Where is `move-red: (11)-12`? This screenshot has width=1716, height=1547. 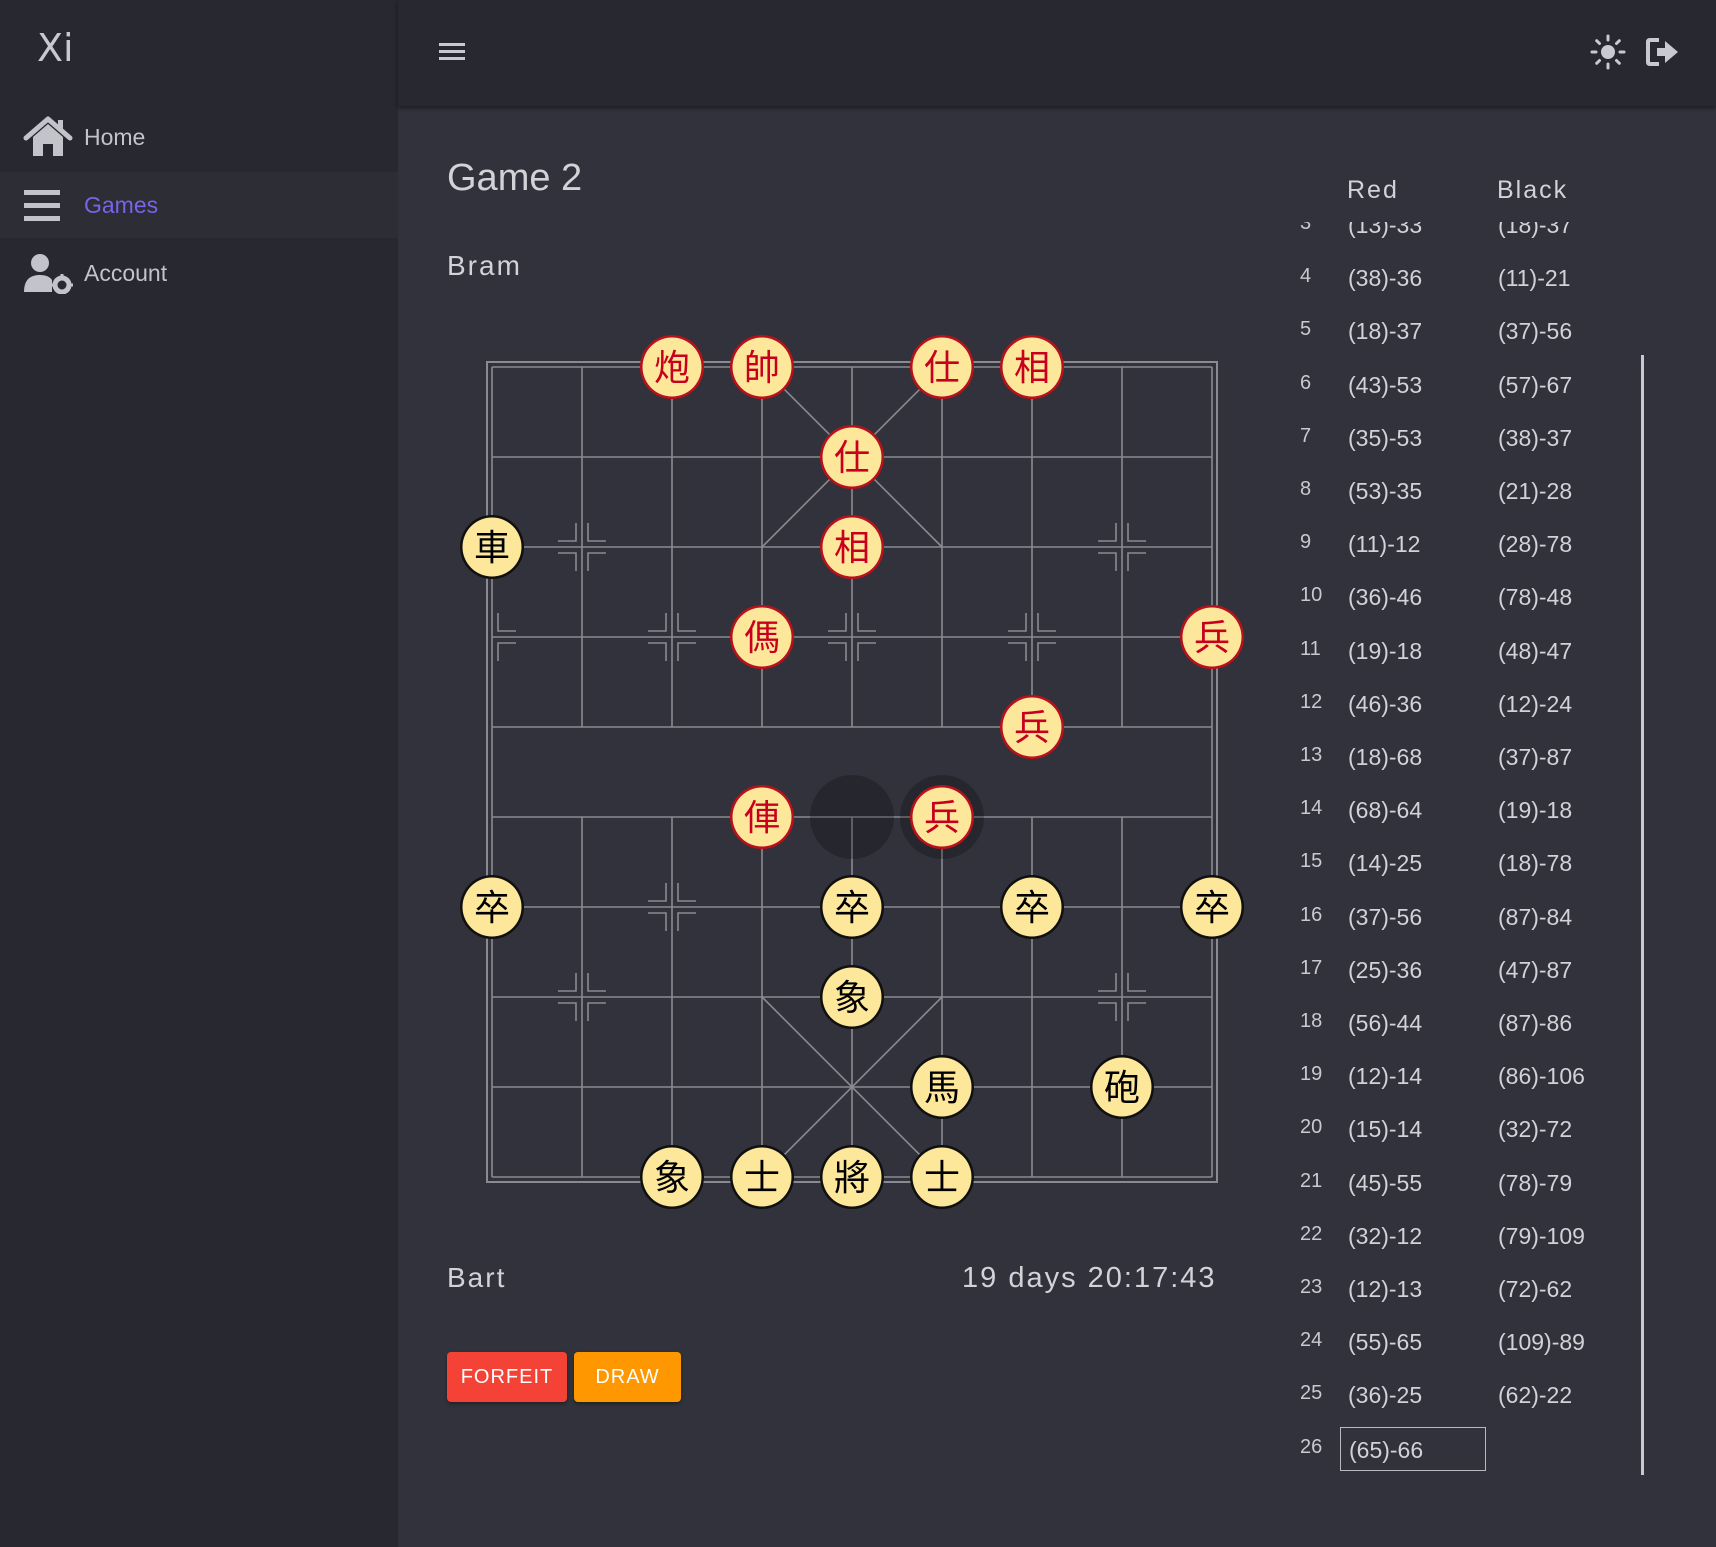
move-red: (11)-12 is located at coordinates (1413, 544).